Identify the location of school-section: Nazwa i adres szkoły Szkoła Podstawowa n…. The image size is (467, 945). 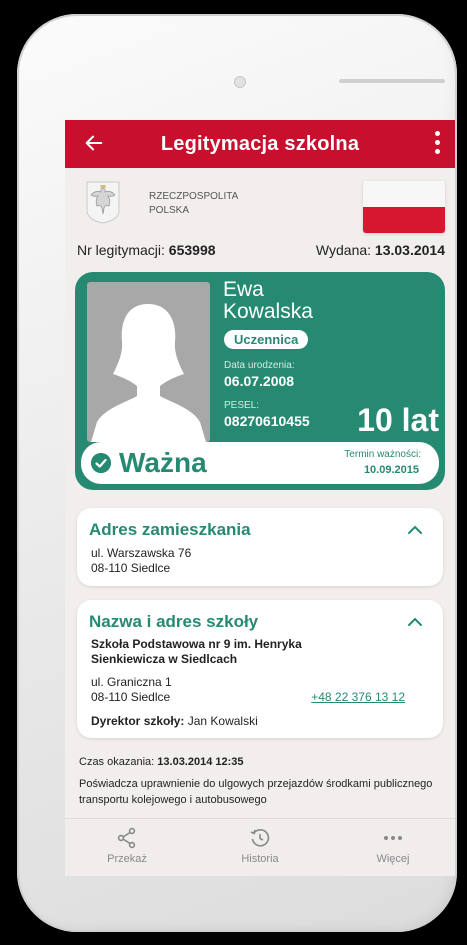
(260, 669).